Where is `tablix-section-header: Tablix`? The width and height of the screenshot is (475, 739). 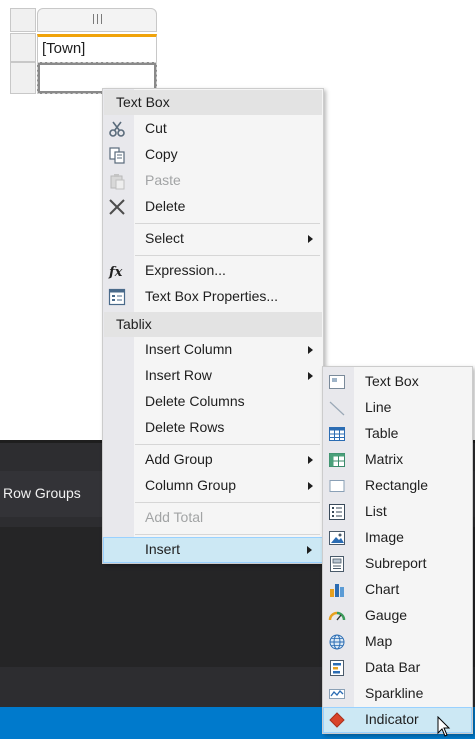
tablix-section-header: Tablix is located at coordinates (213, 324).